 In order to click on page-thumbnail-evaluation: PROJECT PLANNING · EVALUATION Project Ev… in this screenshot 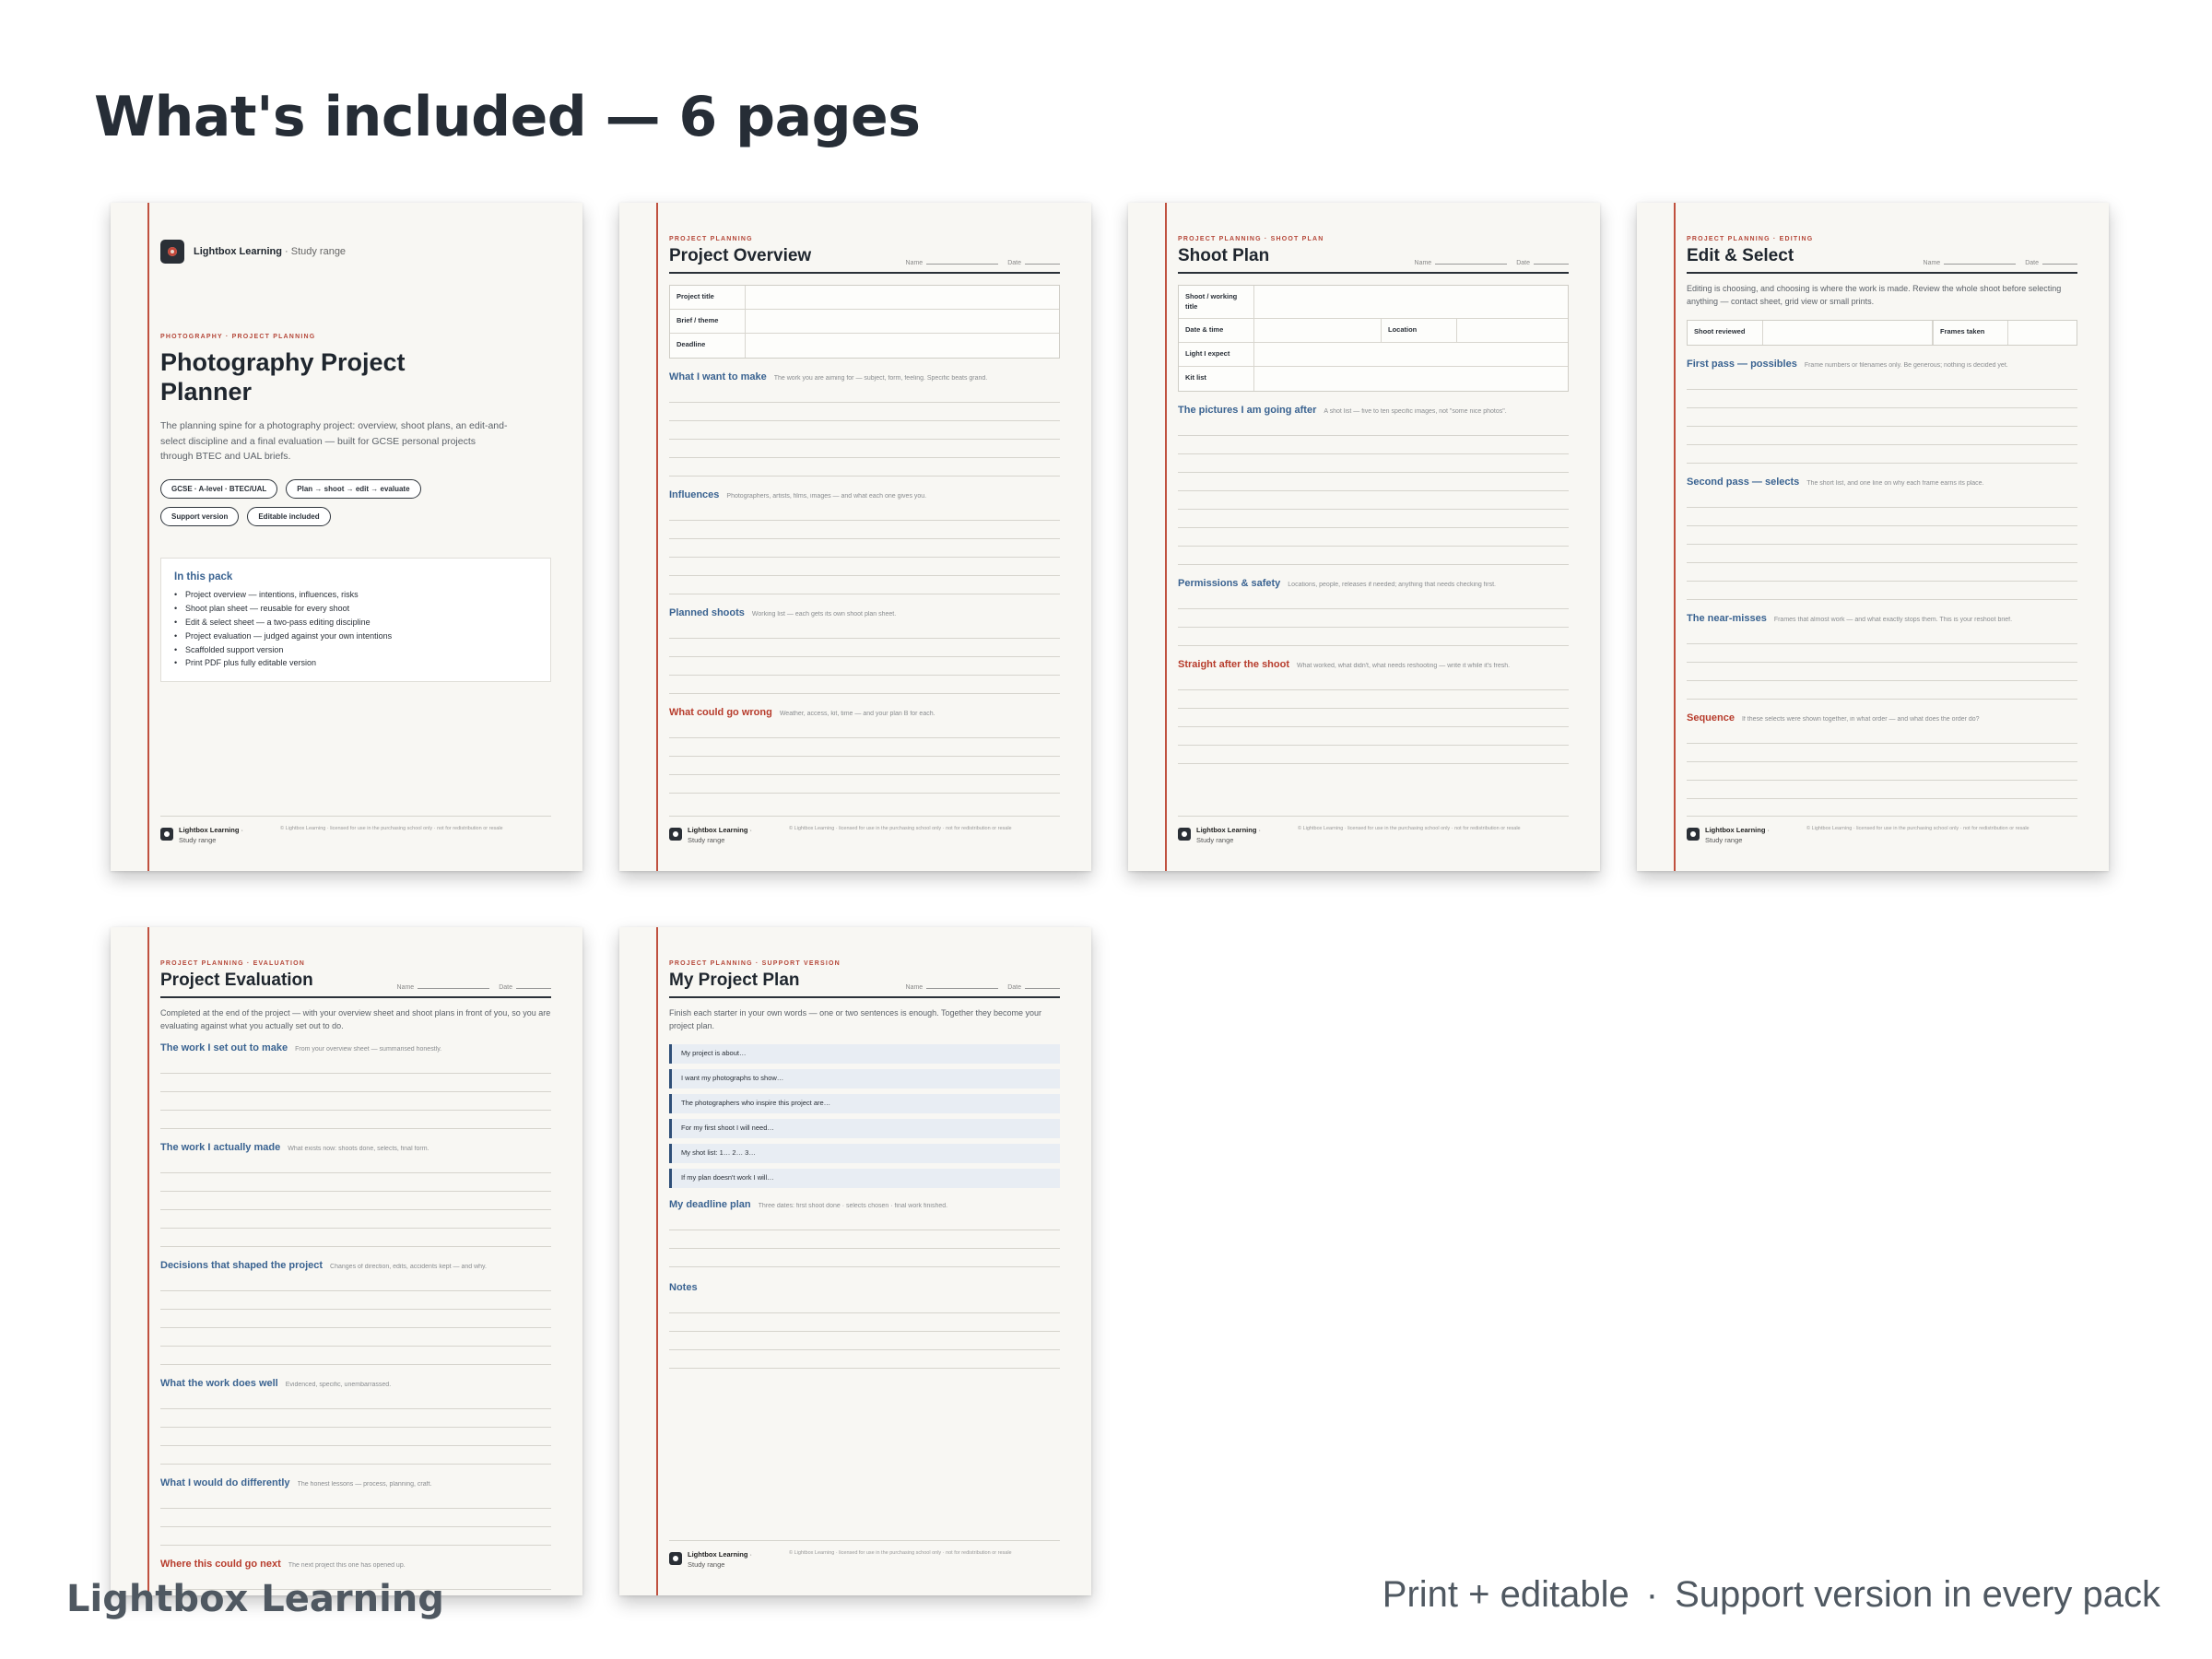, I will do `click(346, 1261)`.